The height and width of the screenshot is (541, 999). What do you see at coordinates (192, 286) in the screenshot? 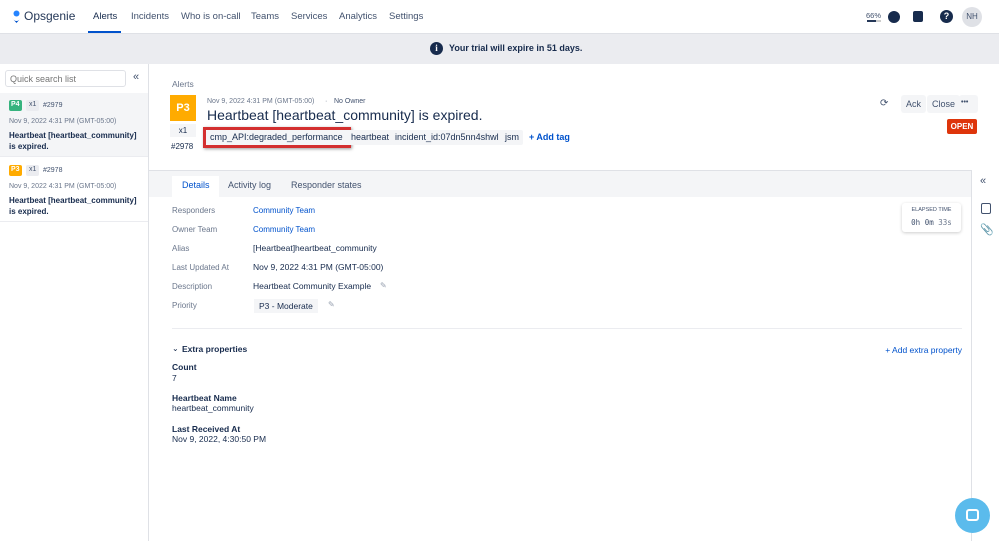
I see `detail-label: Description` at bounding box center [192, 286].